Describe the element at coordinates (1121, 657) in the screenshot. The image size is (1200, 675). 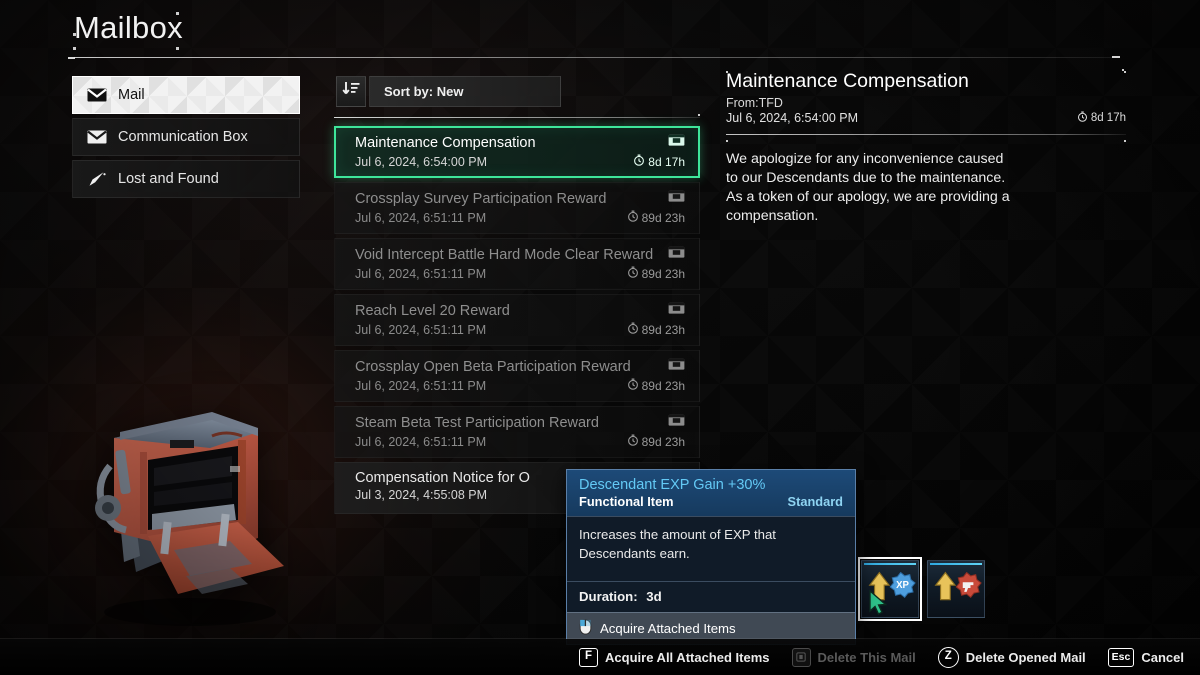
I see `key-esc-icon: Esc` at that location.